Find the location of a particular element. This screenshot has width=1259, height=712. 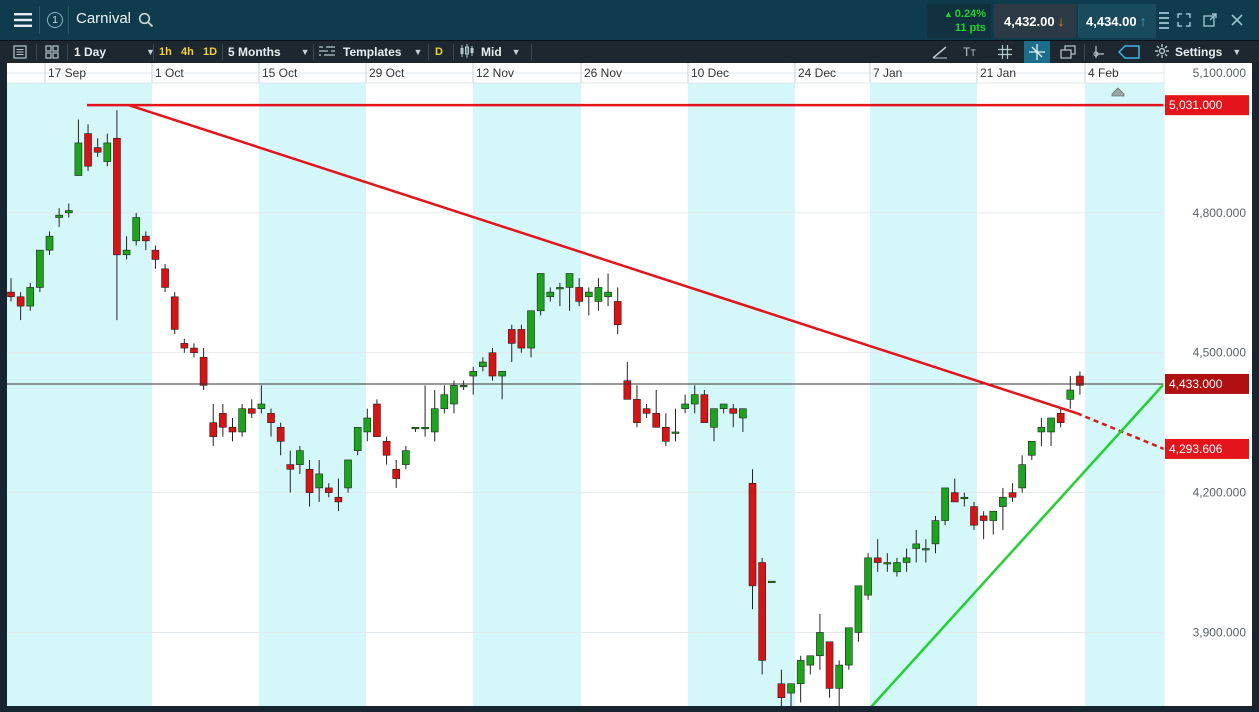

expand-icon is located at coordinates (1184, 20).